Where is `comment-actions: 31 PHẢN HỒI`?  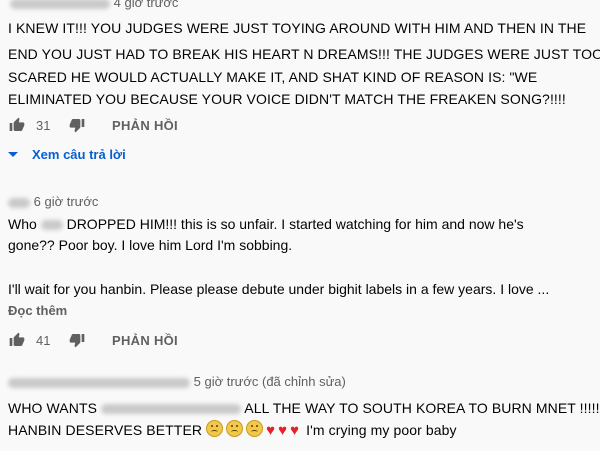
comment-actions: 31 PHẢN HỒI is located at coordinates (93, 125).